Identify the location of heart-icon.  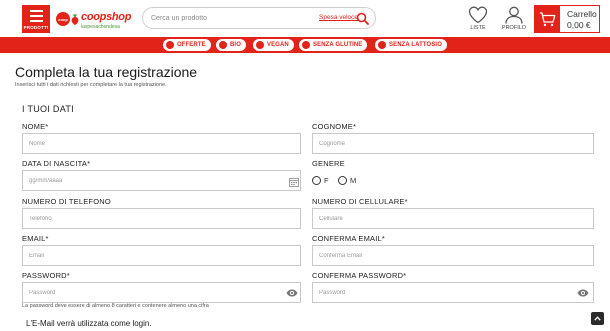
(478, 15).